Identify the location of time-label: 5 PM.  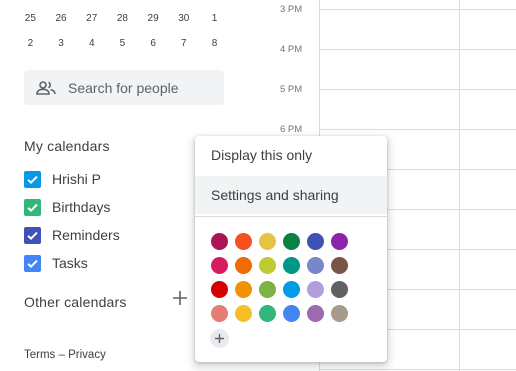
(291, 89).